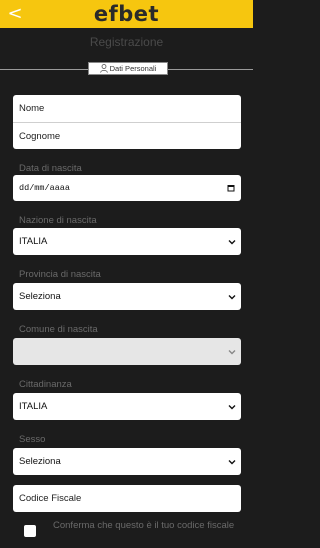 The image size is (320, 548). I want to click on fiscal-code-input, so click(130, 498).